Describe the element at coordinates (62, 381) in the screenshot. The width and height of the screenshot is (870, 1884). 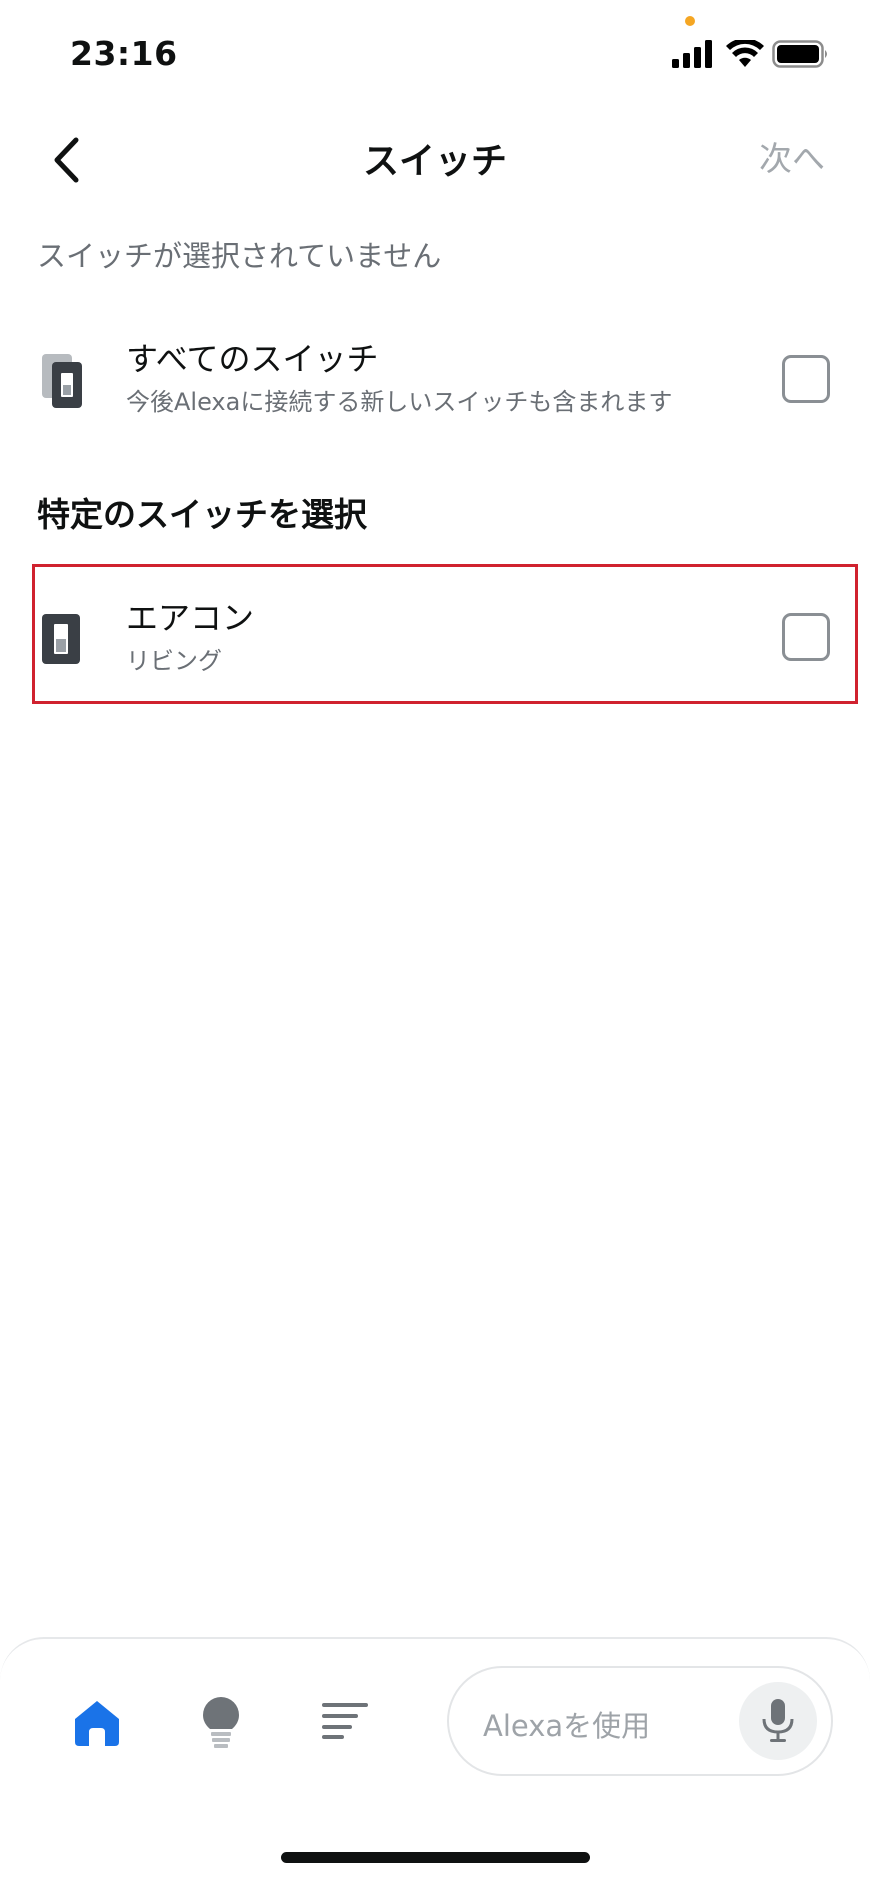
I see `switches-stack-icon` at that location.